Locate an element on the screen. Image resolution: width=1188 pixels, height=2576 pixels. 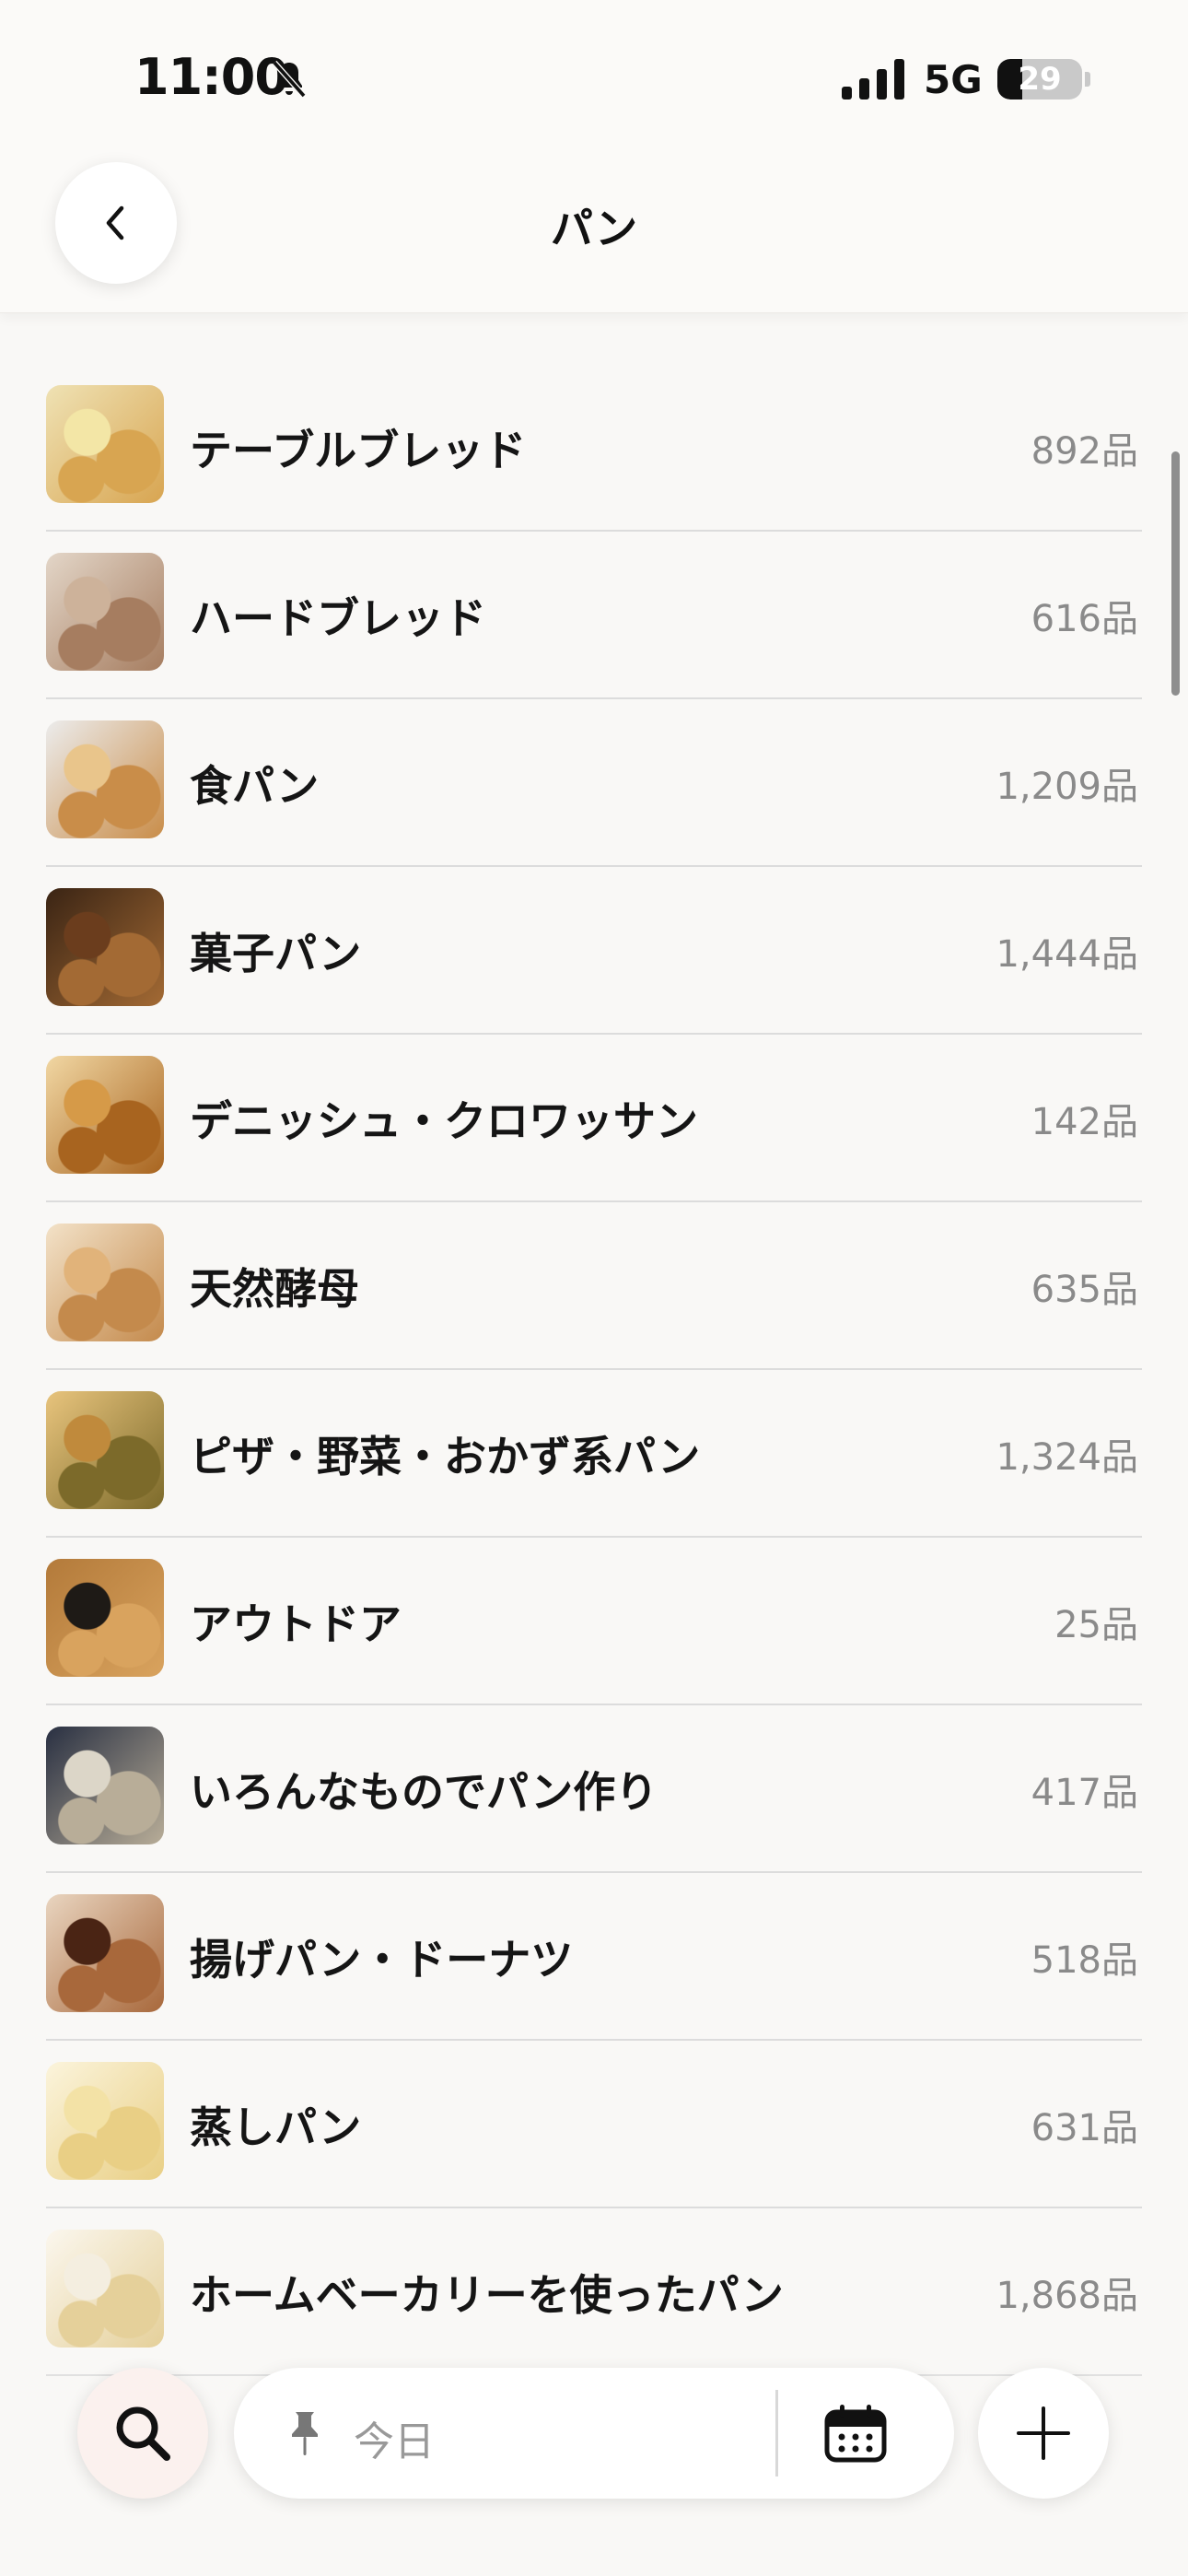
search-icon is located at coordinates (143, 2433).